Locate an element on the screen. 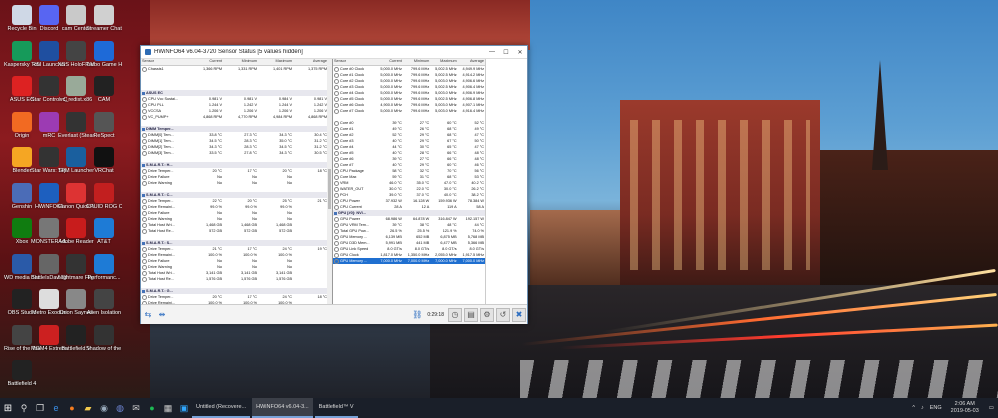 The image size is (998, 418). scrollbar-thumb is located at coordinates (329, 189).